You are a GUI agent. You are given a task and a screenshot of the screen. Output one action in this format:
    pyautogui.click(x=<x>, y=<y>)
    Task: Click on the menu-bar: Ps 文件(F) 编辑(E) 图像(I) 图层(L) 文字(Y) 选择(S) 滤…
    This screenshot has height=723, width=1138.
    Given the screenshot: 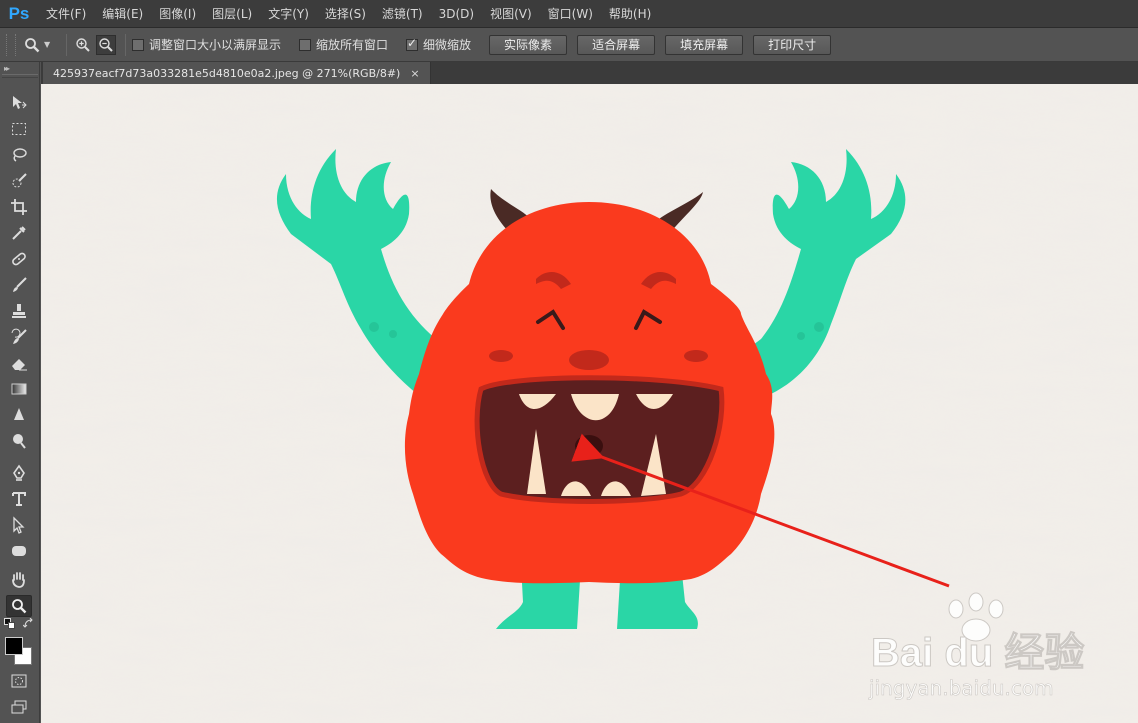 What is the action you would take?
    pyautogui.click(x=569, y=14)
    